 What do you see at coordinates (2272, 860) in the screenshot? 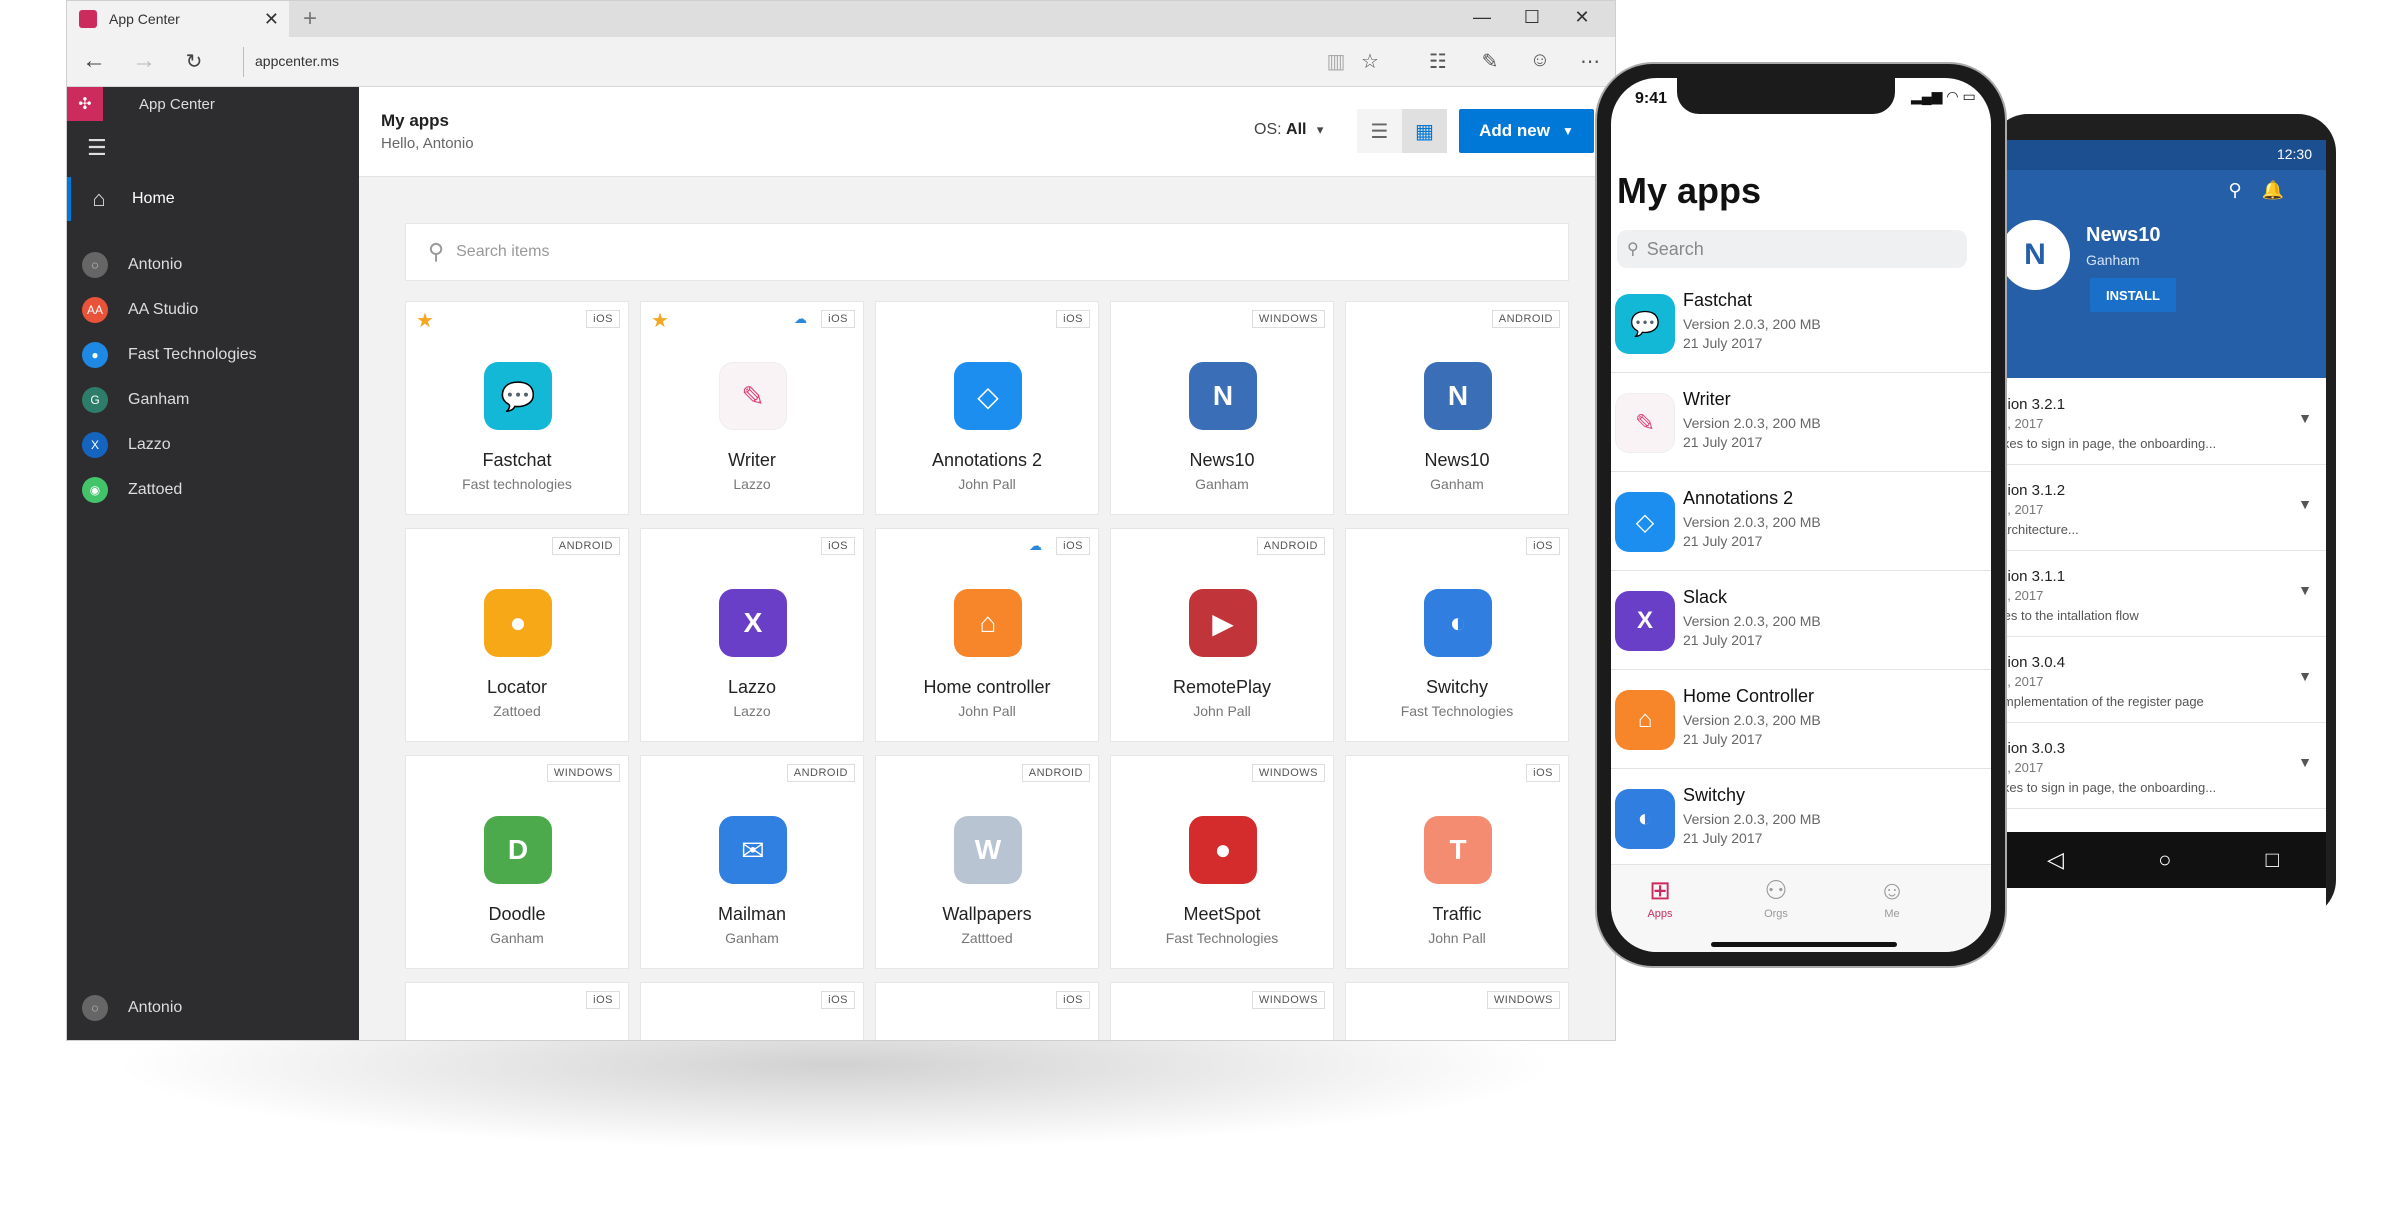
I see `recents-square-icon: □` at bounding box center [2272, 860].